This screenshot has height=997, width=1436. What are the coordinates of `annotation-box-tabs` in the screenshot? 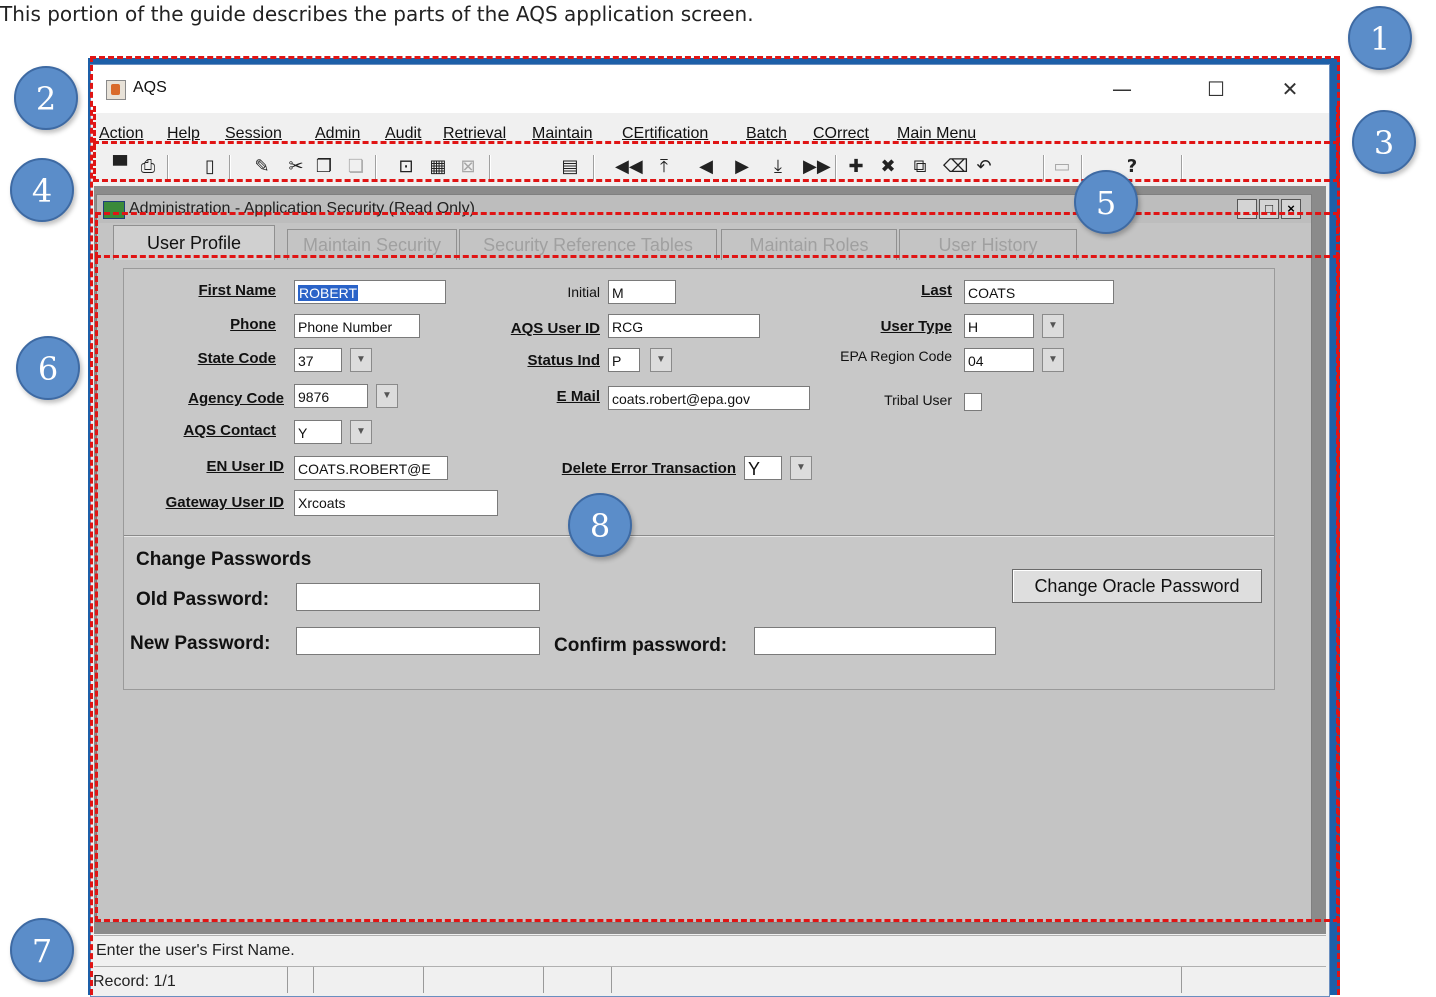 It's located at (717, 235).